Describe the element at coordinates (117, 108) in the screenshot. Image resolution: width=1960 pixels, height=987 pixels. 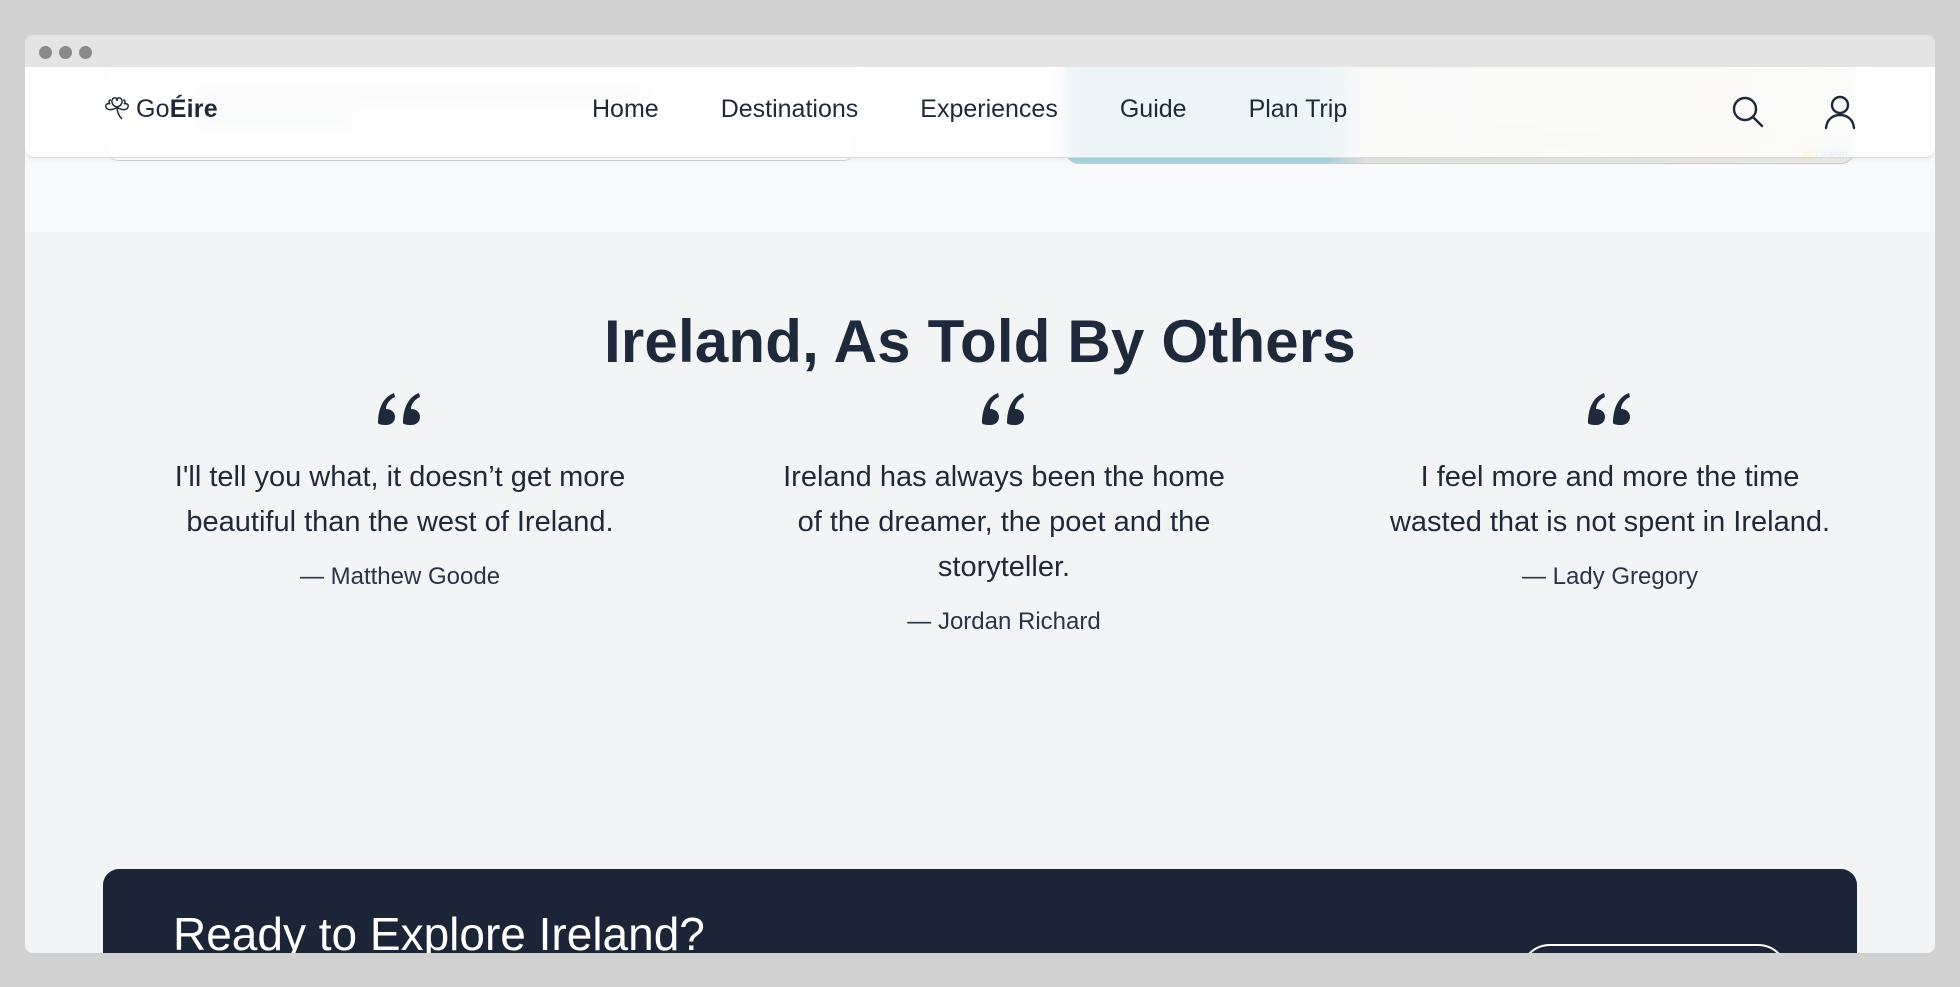
I see `shamrock-icon` at that location.